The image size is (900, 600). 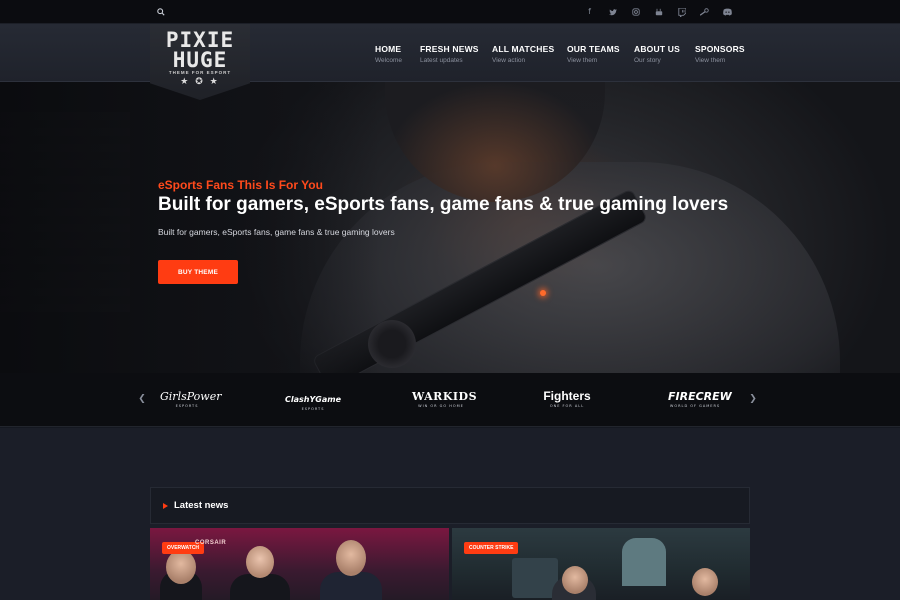 What do you see at coordinates (142, 399) in the screenshot?
I see `chevron-left-icon: ❮` at bounding box center [142, 399].